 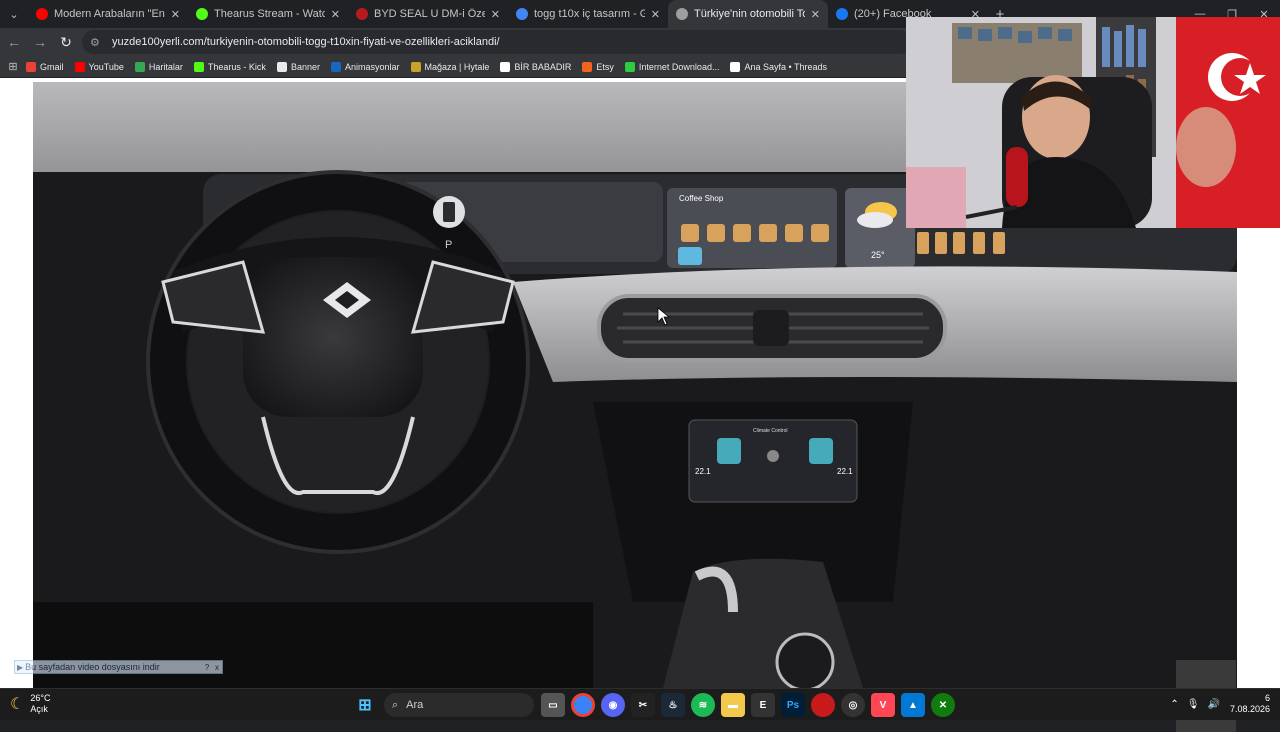 What do you see at coordinates (14, 42) in the screenshot?
I see `back-button: ←` at bounding box center [14, 42].